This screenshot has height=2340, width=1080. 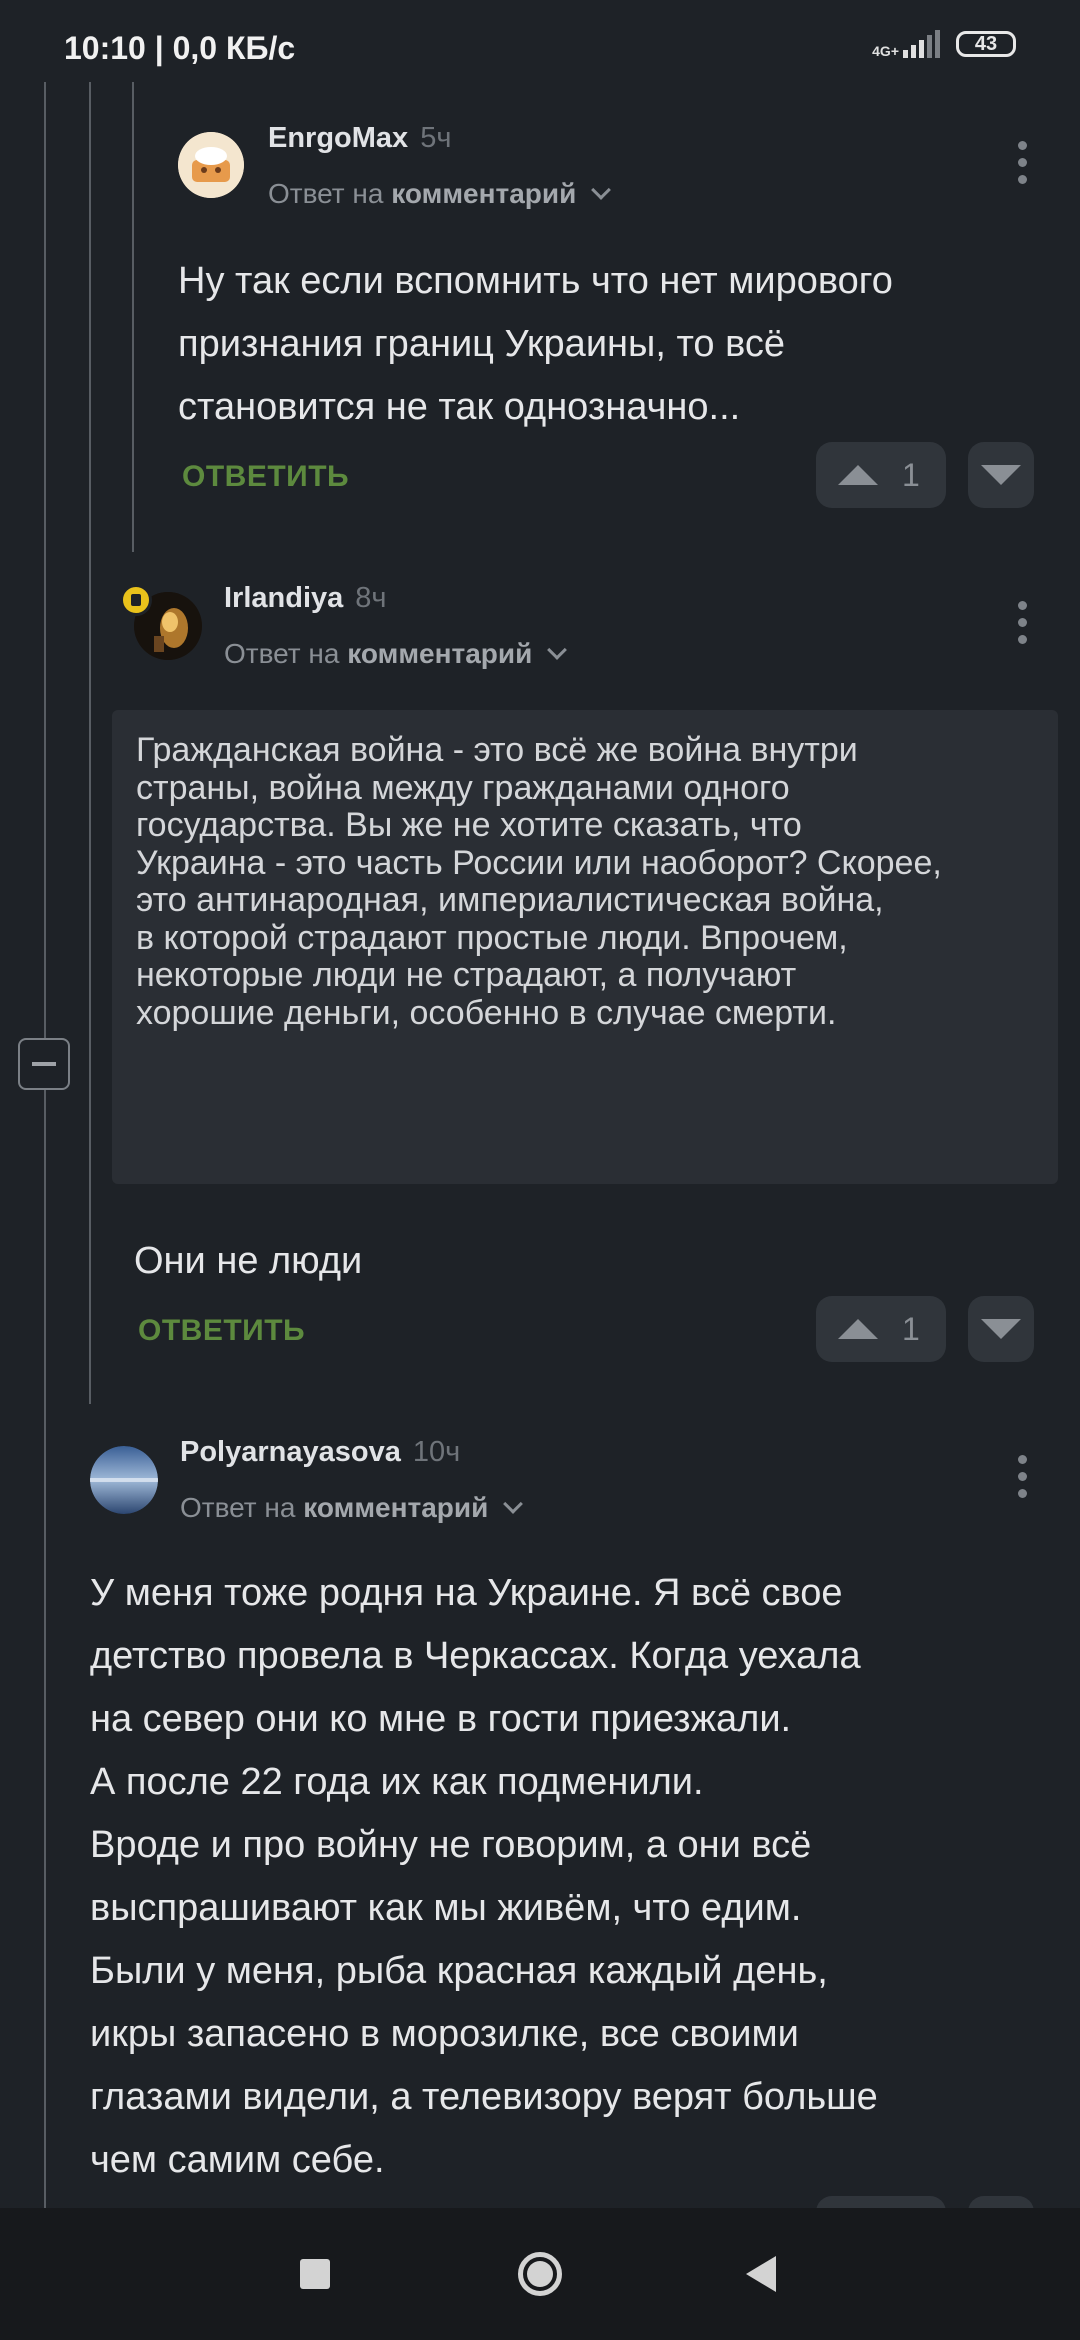 I want to click on home-icon, so click(x=540, y=2274).